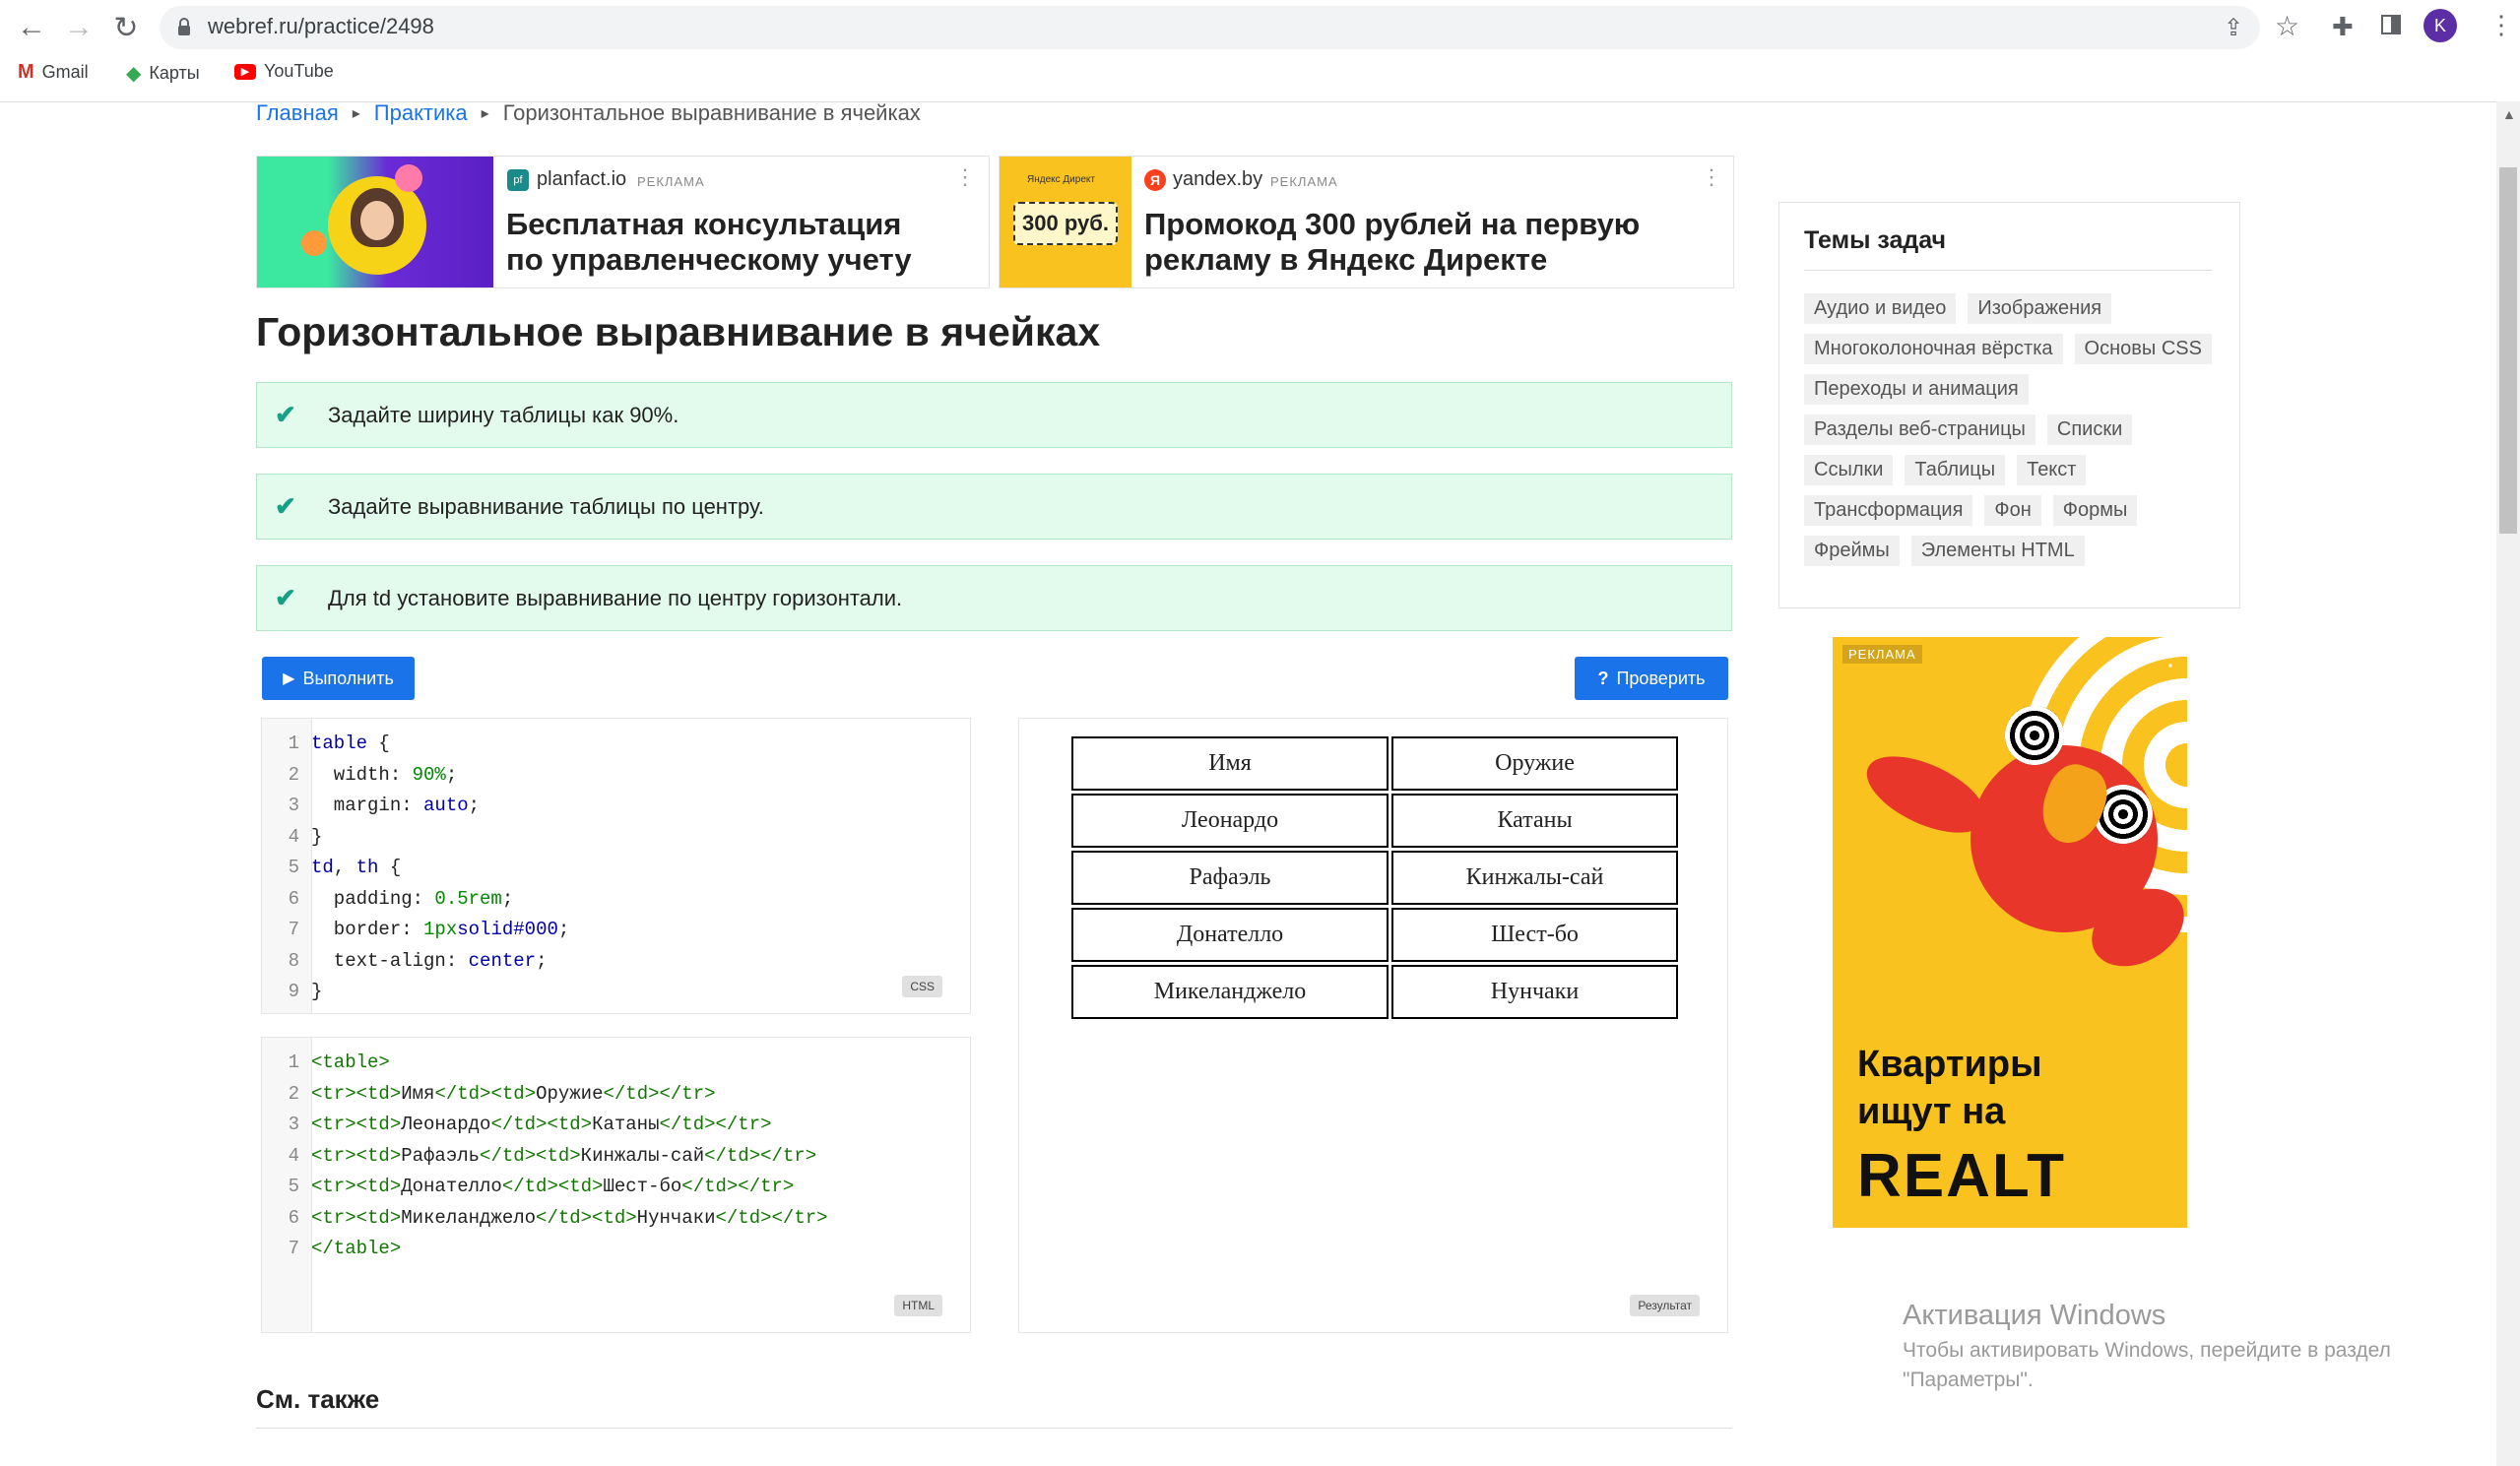  What do you see at coordinates (2287, 26) in the screenshot?
I see `bookmark-star-icon: ☆` at bounding box center [2287, 26].